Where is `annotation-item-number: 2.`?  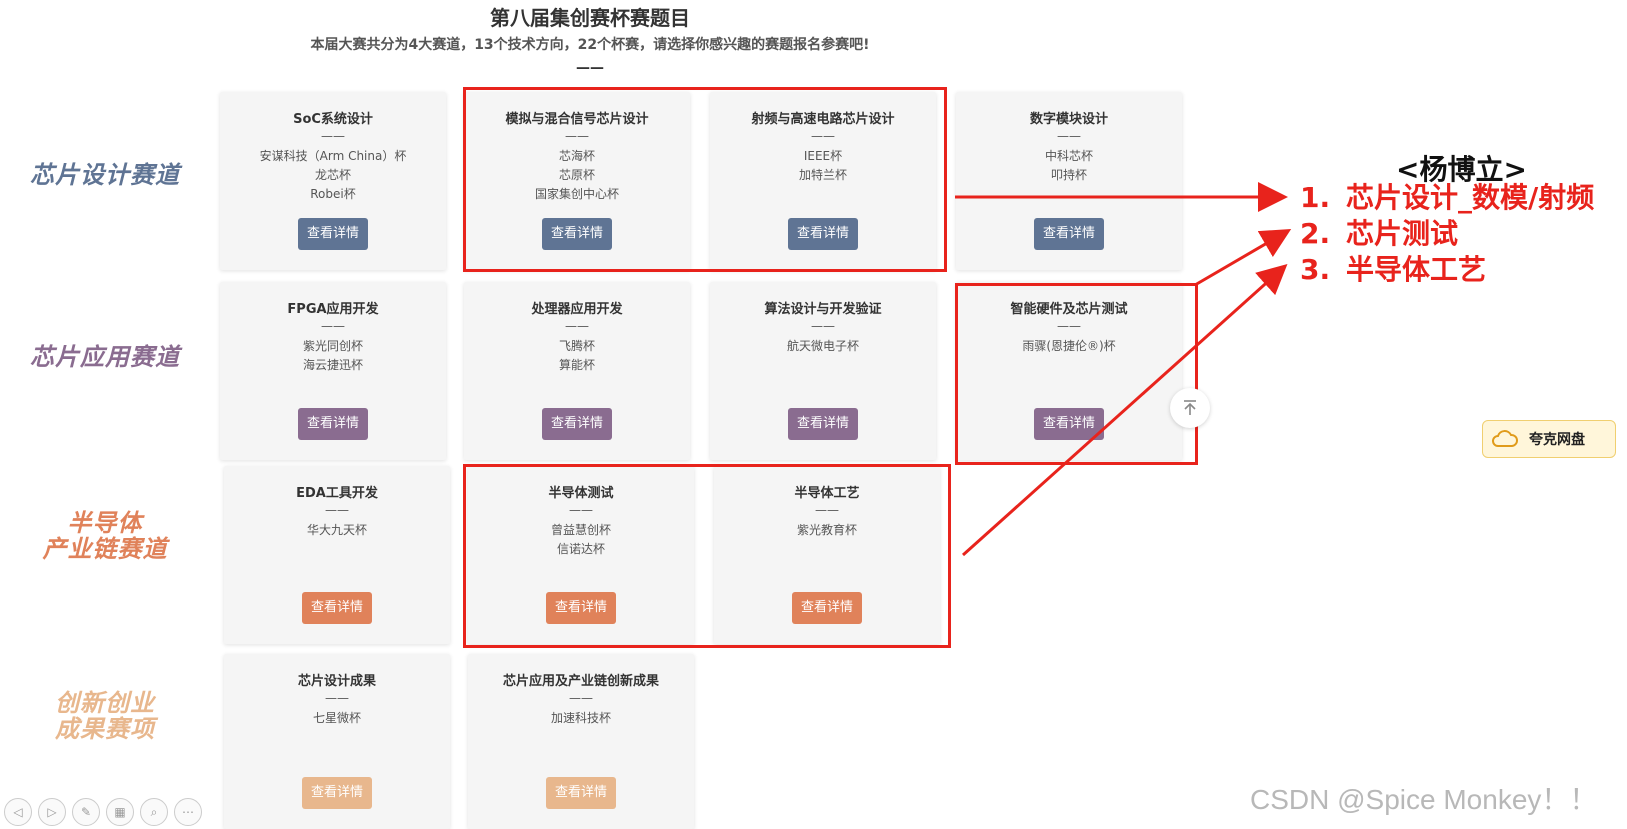
annotation-item-number: 2. is located at coordinates (1315, 233).